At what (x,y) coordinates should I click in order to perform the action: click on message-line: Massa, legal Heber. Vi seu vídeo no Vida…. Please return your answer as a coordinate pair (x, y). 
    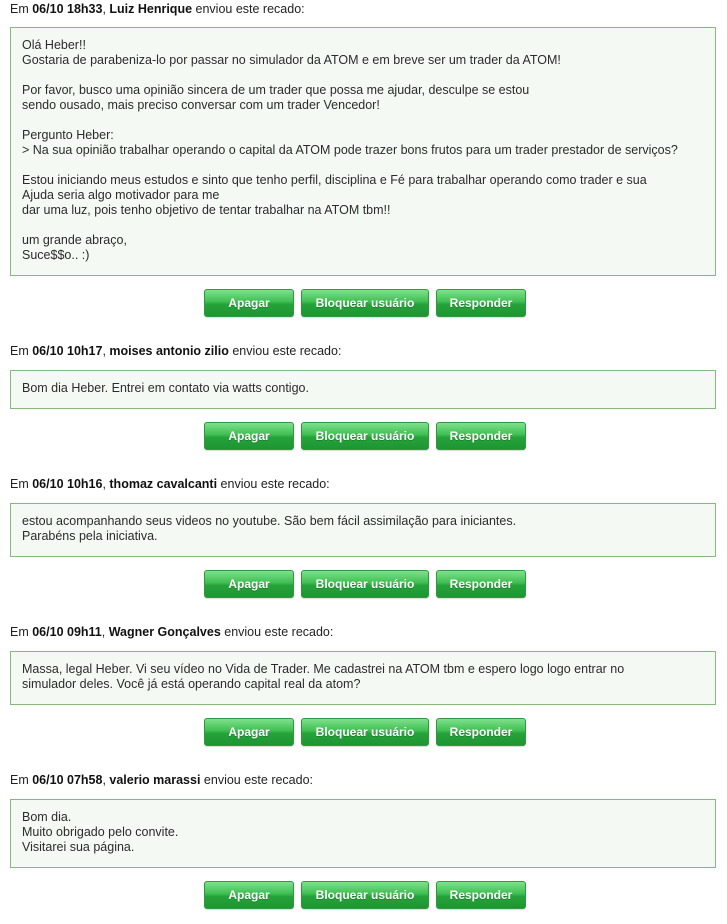
    Looking at the image, I should click on (323, 669).